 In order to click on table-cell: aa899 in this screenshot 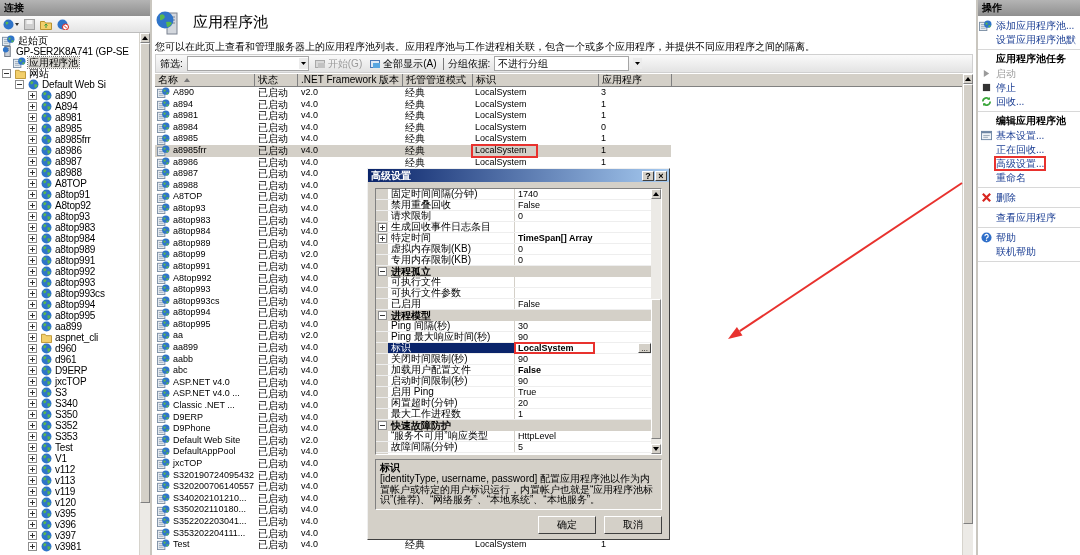, I will do `click(185, 348)`.